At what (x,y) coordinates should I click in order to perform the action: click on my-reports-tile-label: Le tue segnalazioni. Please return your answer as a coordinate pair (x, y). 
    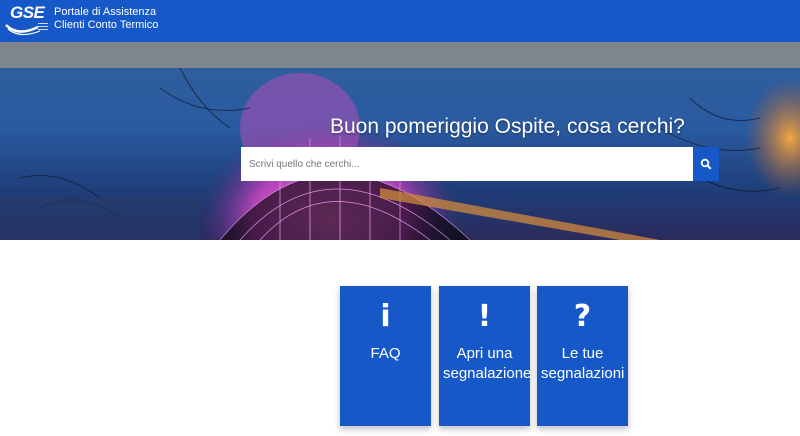
    Looking at the image, I should click on (583, 363).